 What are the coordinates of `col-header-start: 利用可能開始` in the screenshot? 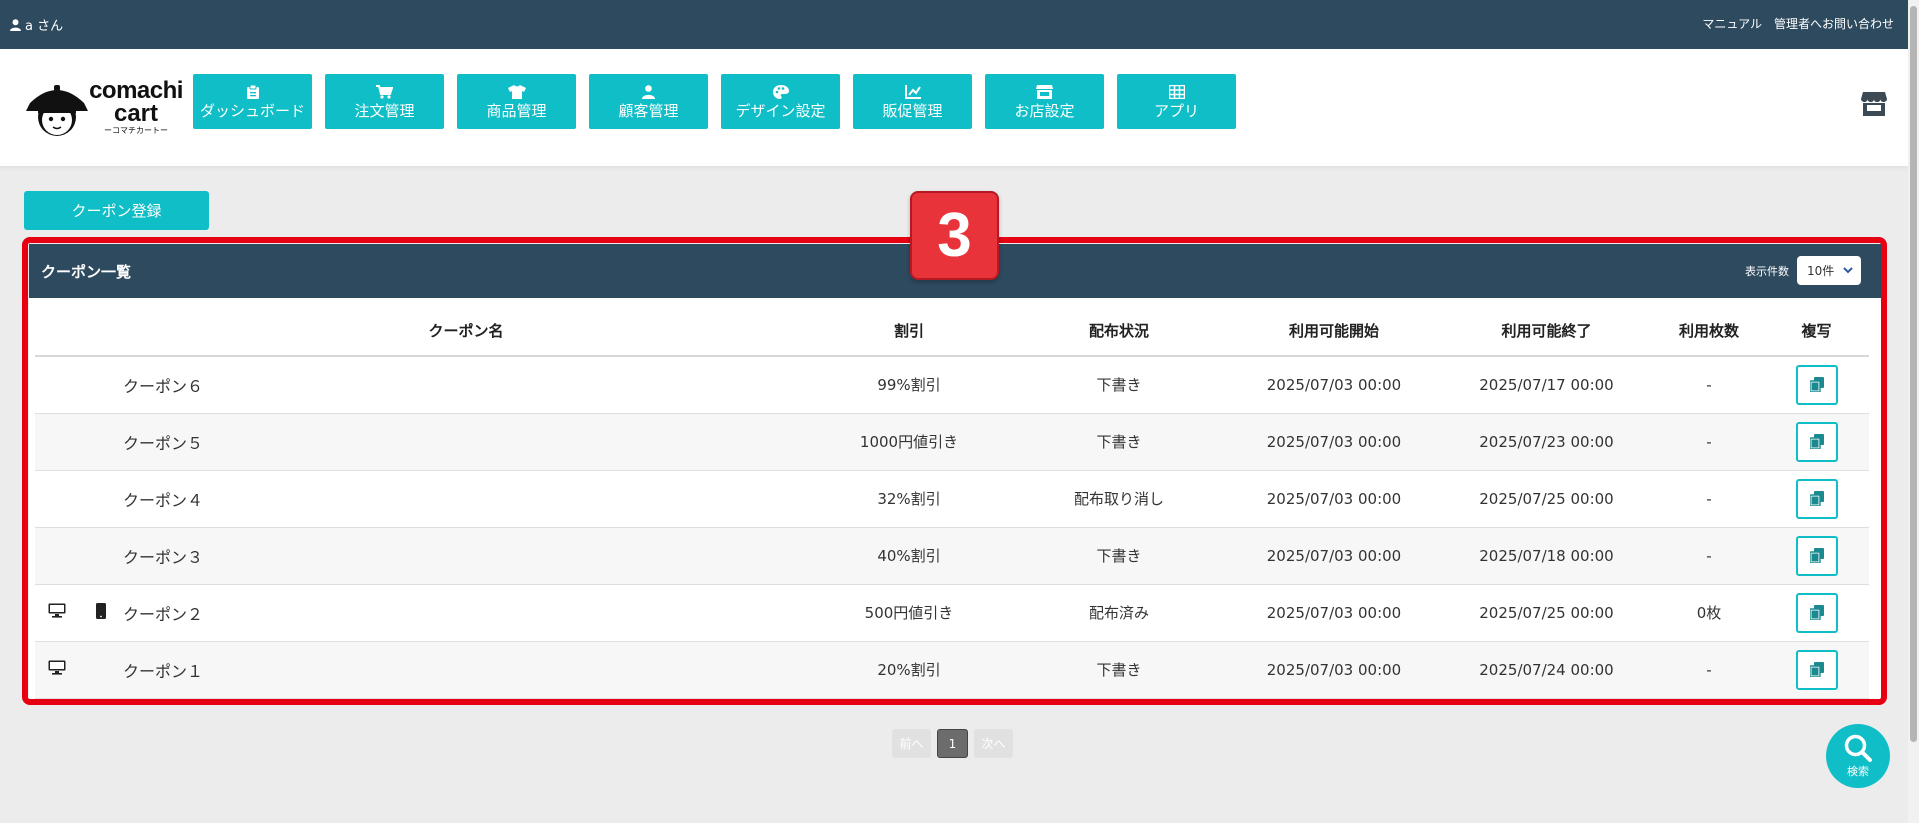 It's located at (1334, 327).